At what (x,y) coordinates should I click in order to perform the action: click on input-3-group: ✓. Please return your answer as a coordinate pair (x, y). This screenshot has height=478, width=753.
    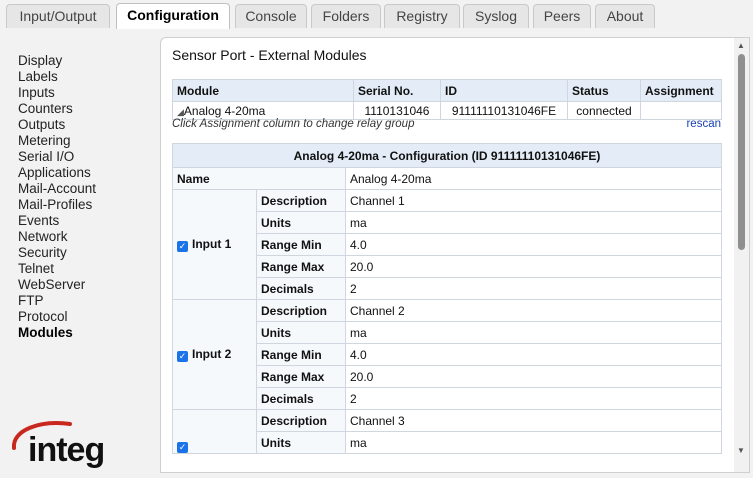
    Looking at the image, I should click on (214, 431).